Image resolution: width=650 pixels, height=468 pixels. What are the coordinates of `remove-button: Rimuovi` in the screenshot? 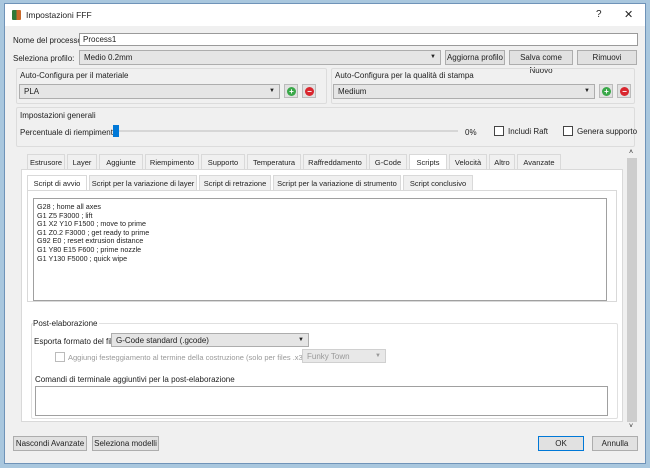 It's located at (607, 57).